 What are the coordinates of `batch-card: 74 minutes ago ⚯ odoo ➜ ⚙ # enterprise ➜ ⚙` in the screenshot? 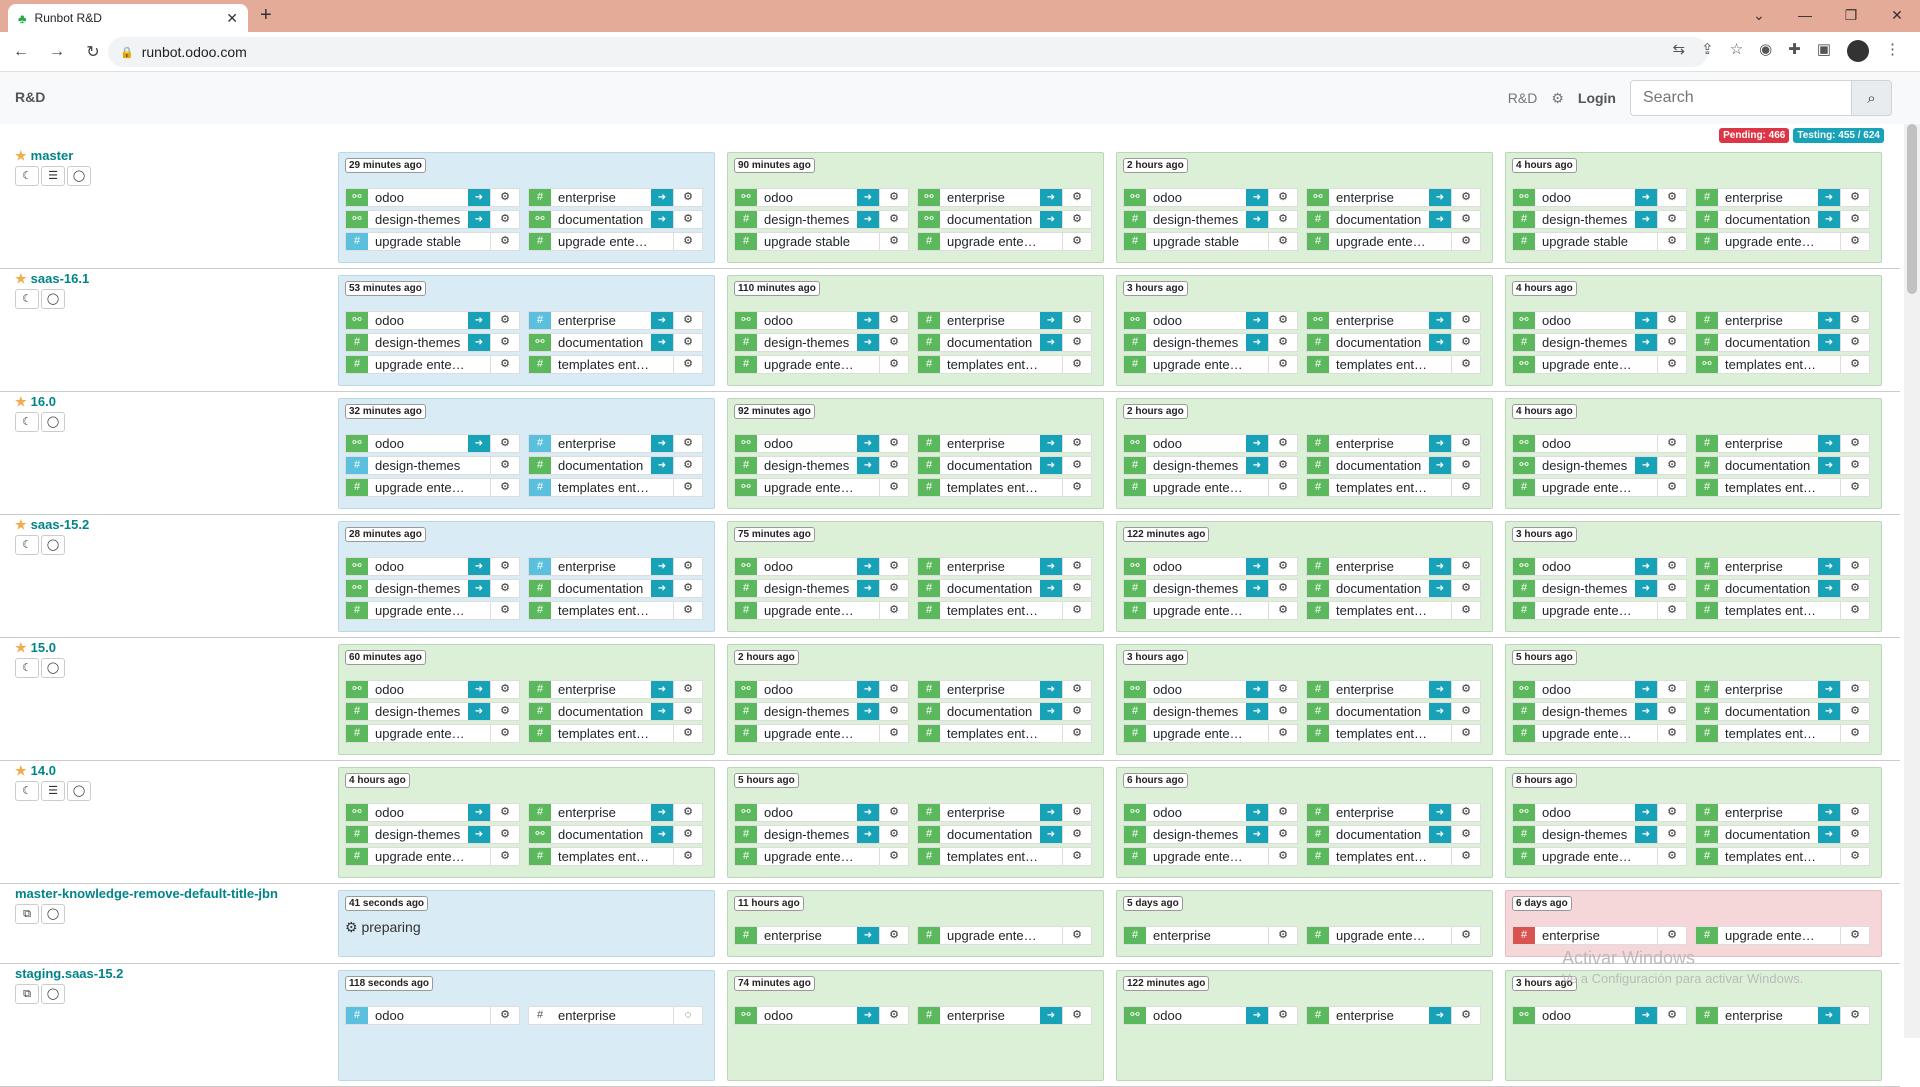 It's located at (915, 1025).